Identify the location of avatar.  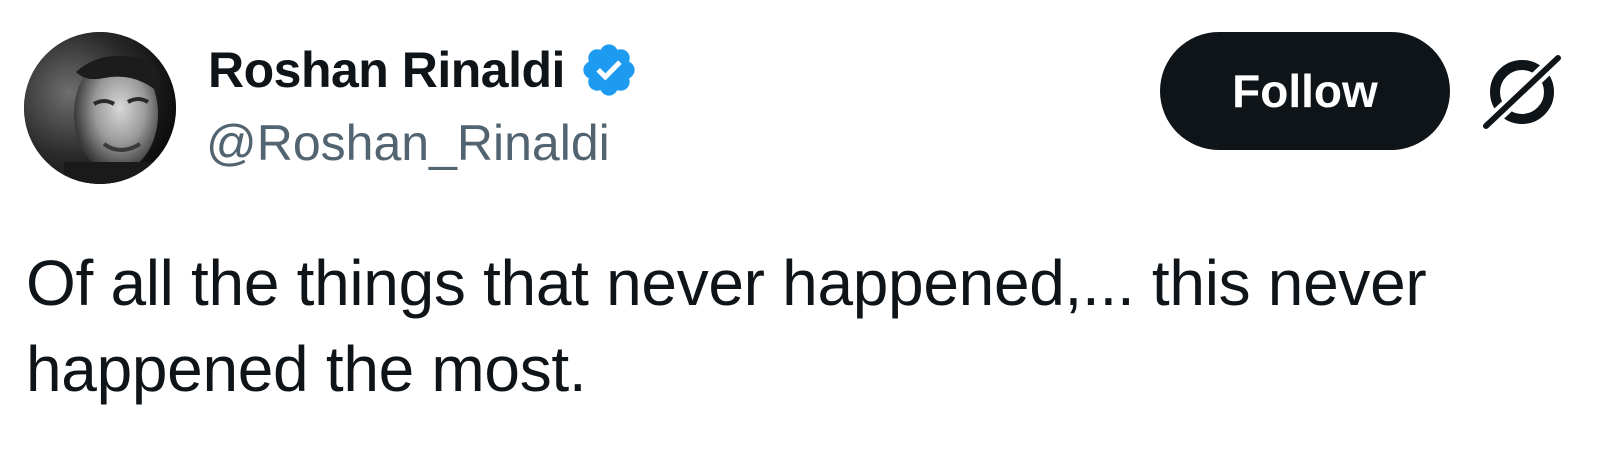
(100, 108).